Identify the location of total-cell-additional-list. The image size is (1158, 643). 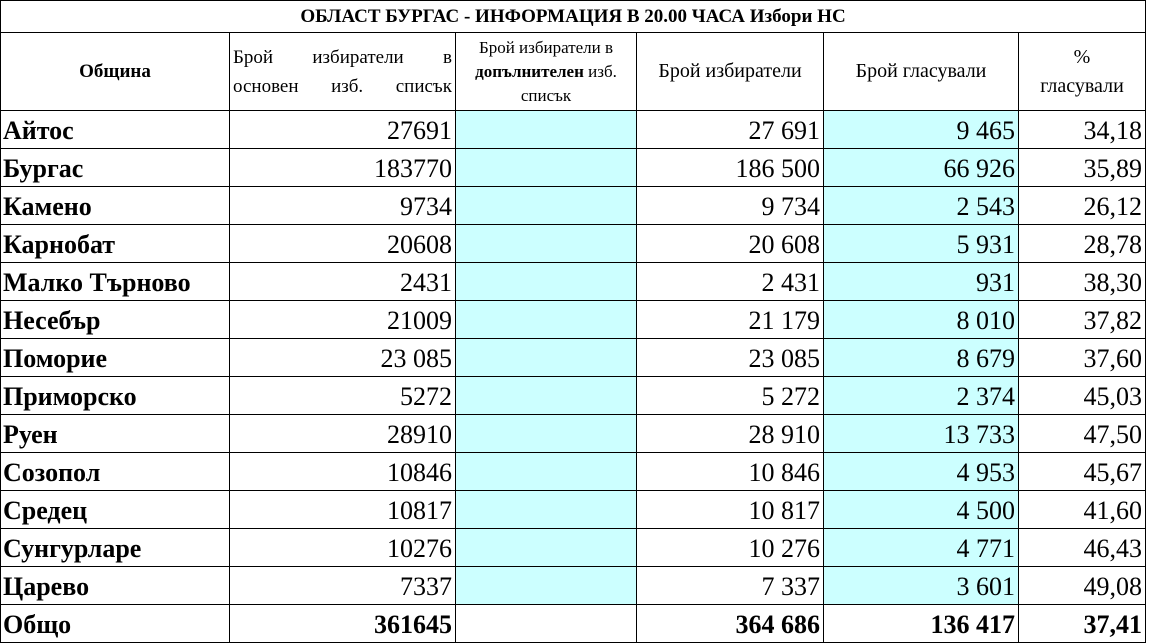
(546, 623).